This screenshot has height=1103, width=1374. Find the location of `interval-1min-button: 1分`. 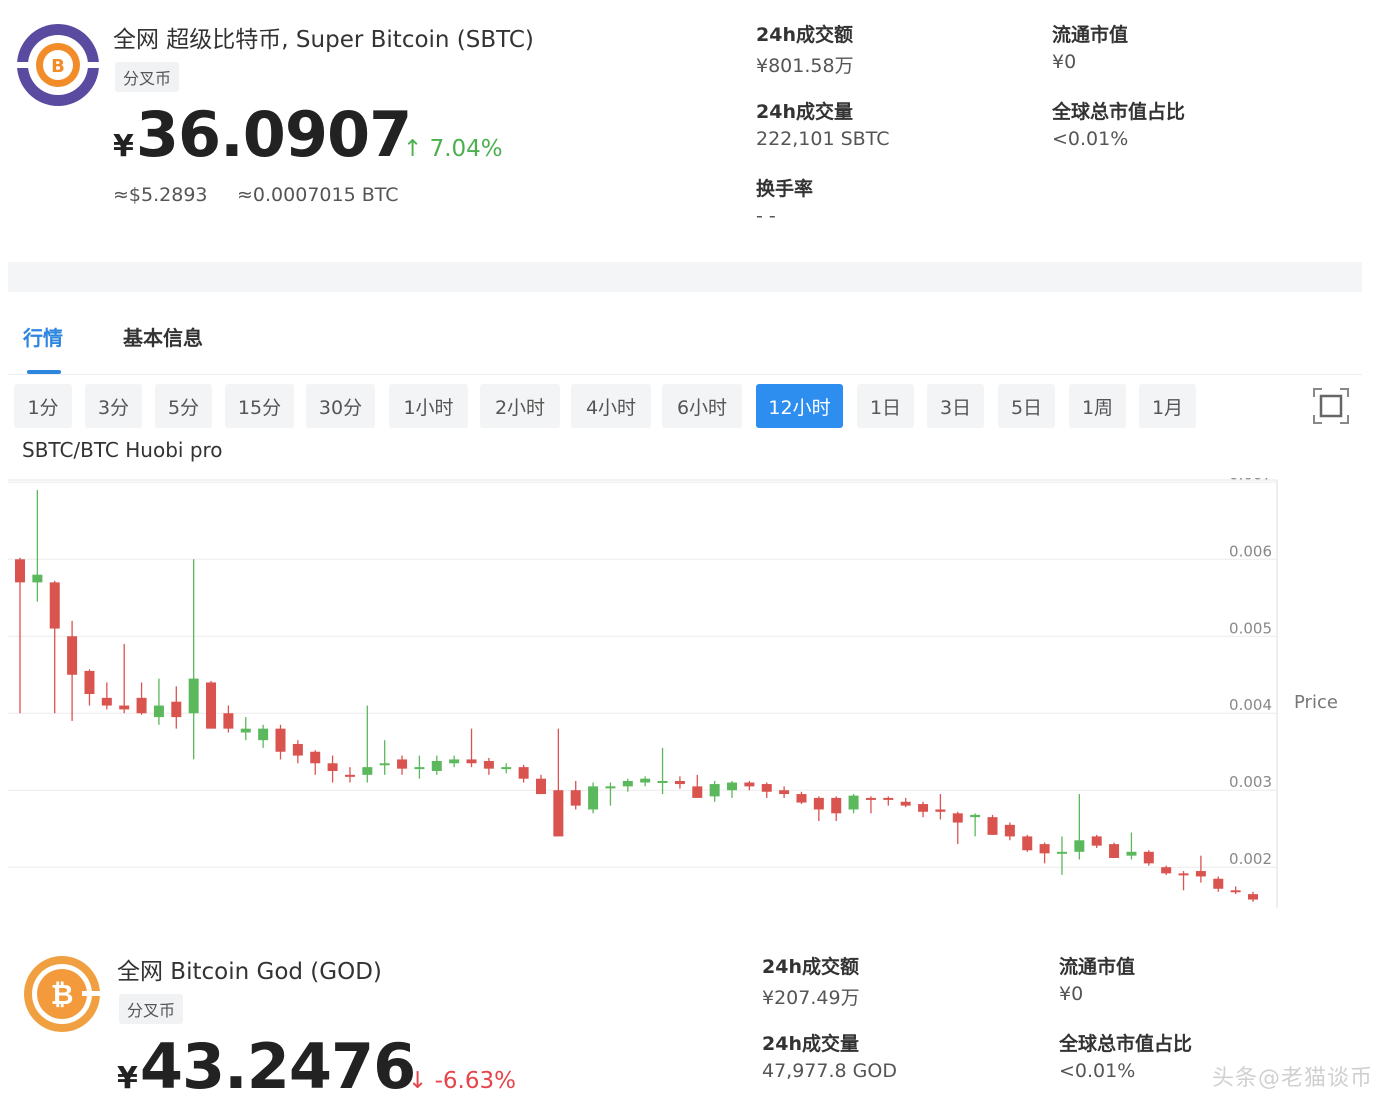

interval-1min-button: 1分 is located at coordinates (43, 406).